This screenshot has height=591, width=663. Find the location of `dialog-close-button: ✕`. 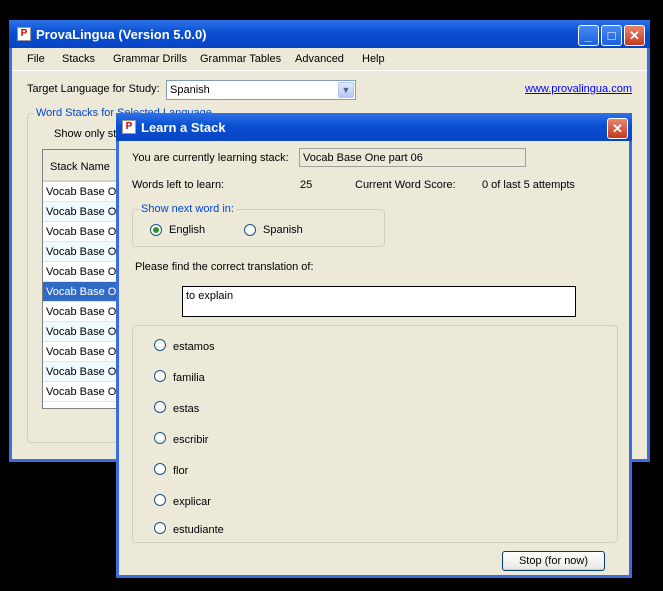

dialog-close-button: ✕ is located at coordinates (617, 128).